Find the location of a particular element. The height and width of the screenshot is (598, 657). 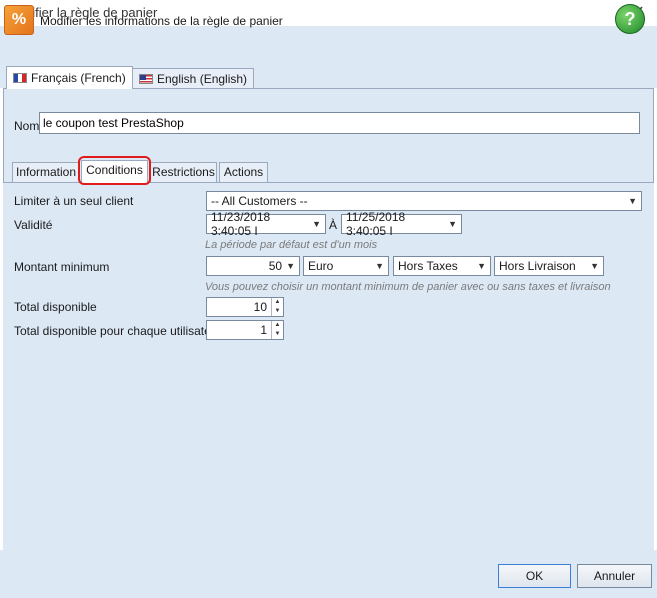

tax-value: Hors Taxes is located at coordinates (428, 266).